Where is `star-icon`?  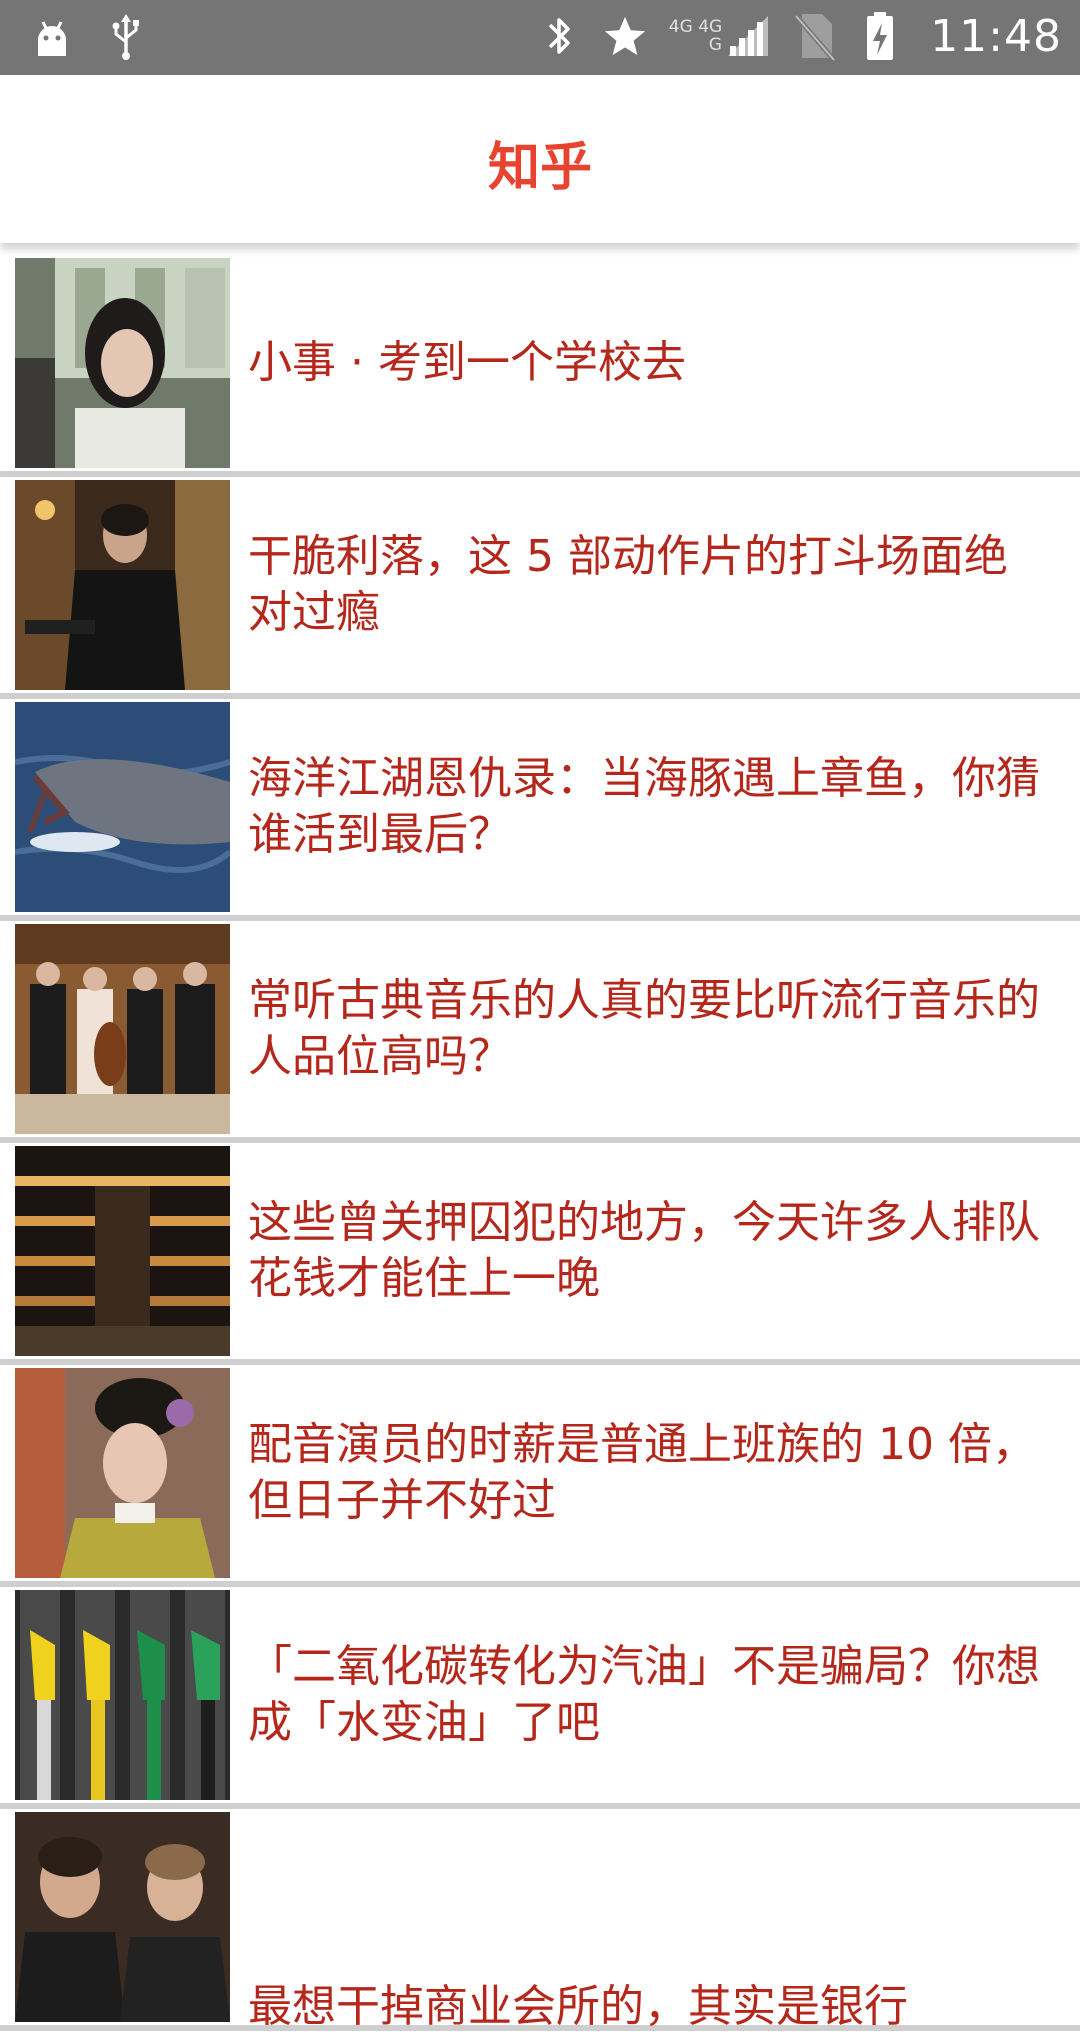 star-icon is located at coordinates (625, 36).